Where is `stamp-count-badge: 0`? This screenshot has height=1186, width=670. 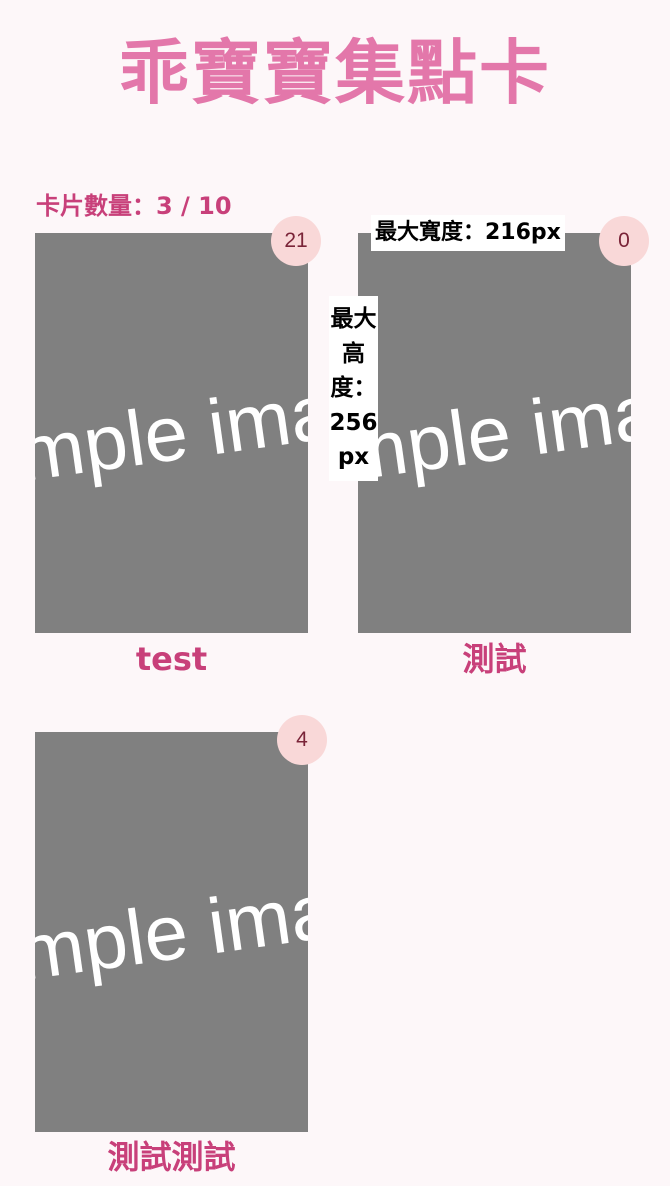
stamp-count-badge: 0 is located at coordinates (624, 241).